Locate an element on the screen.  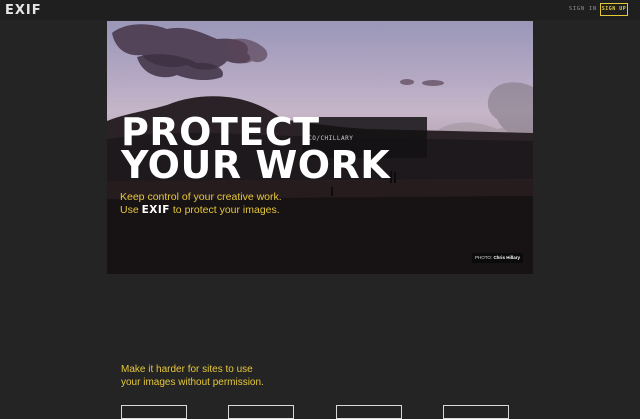
photo-credit-name: Chris Hillary is located at coordinates (506, 257).